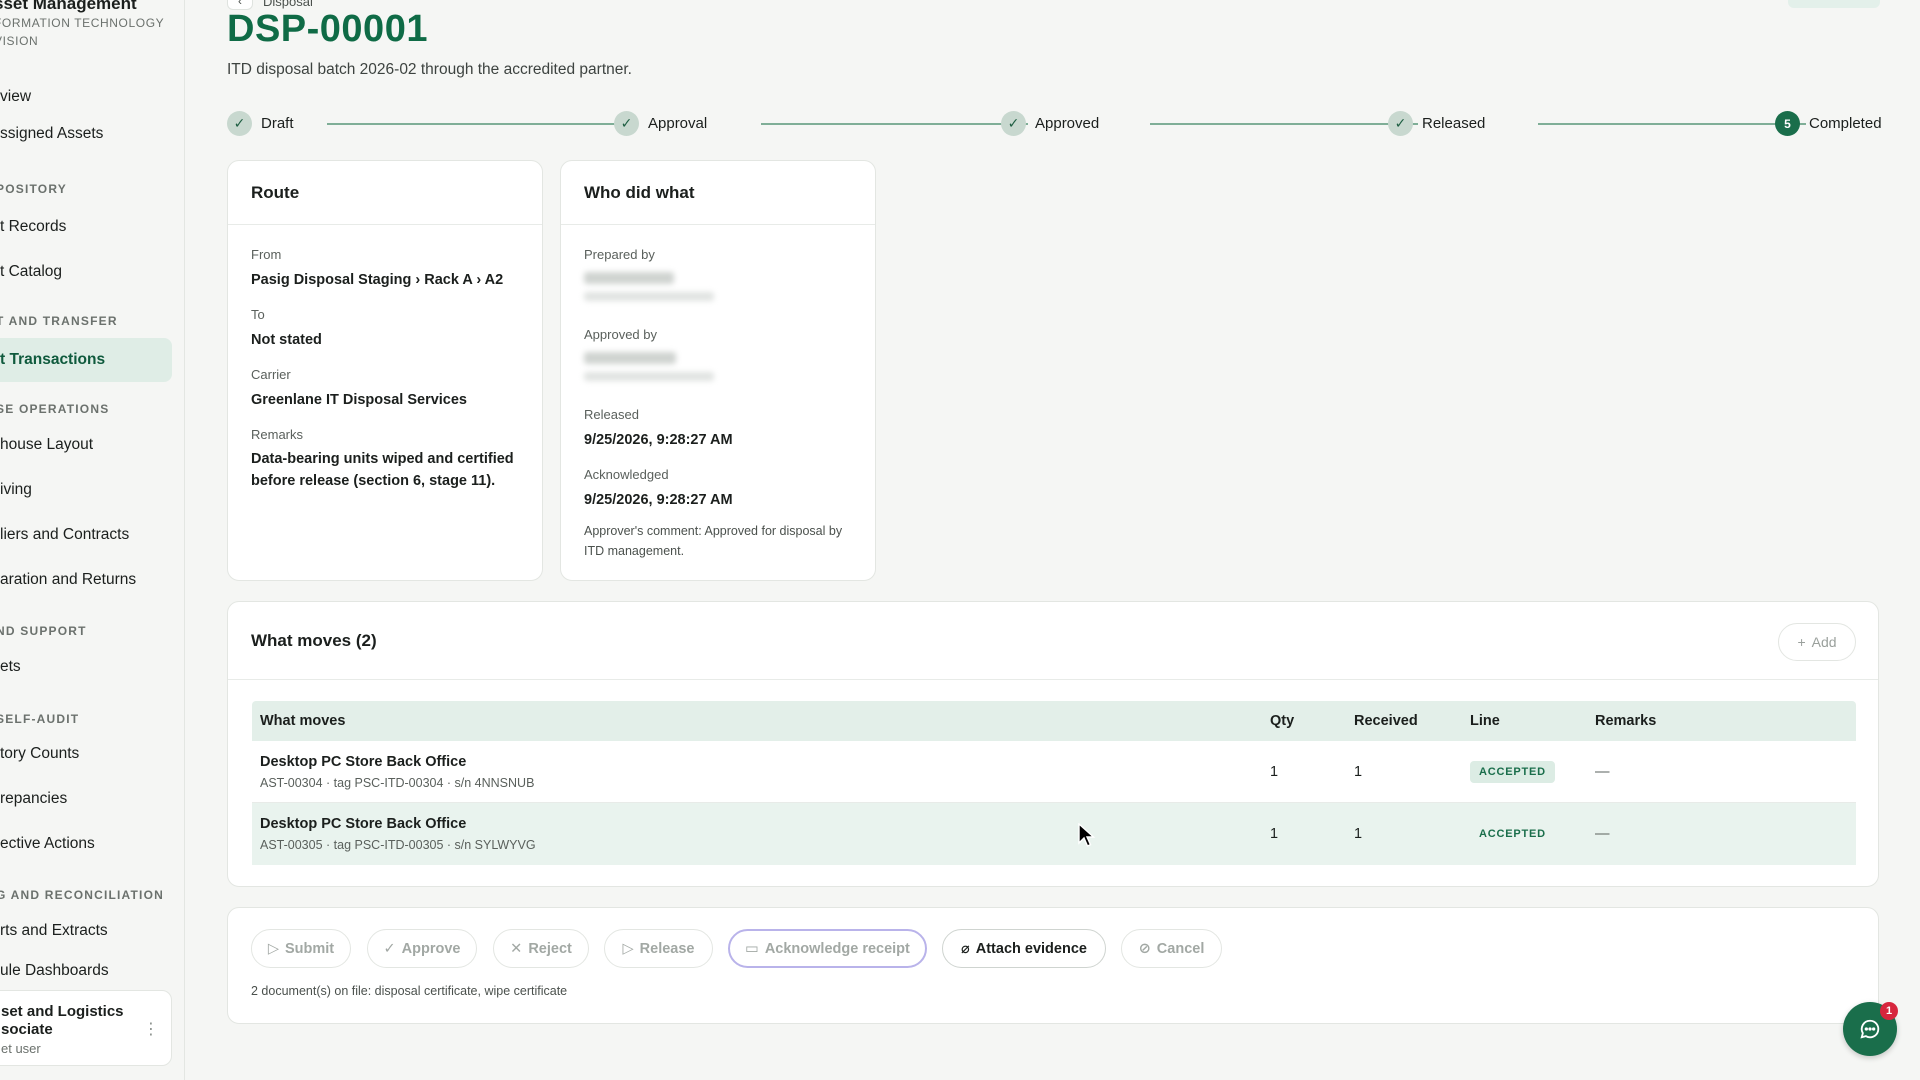 This screenshot has height=1080, width=1920. Describe the element at coordinates (86, 754) in the screenshot. I see `sidebar-item-inventory-counts: tory Counts` at that location.